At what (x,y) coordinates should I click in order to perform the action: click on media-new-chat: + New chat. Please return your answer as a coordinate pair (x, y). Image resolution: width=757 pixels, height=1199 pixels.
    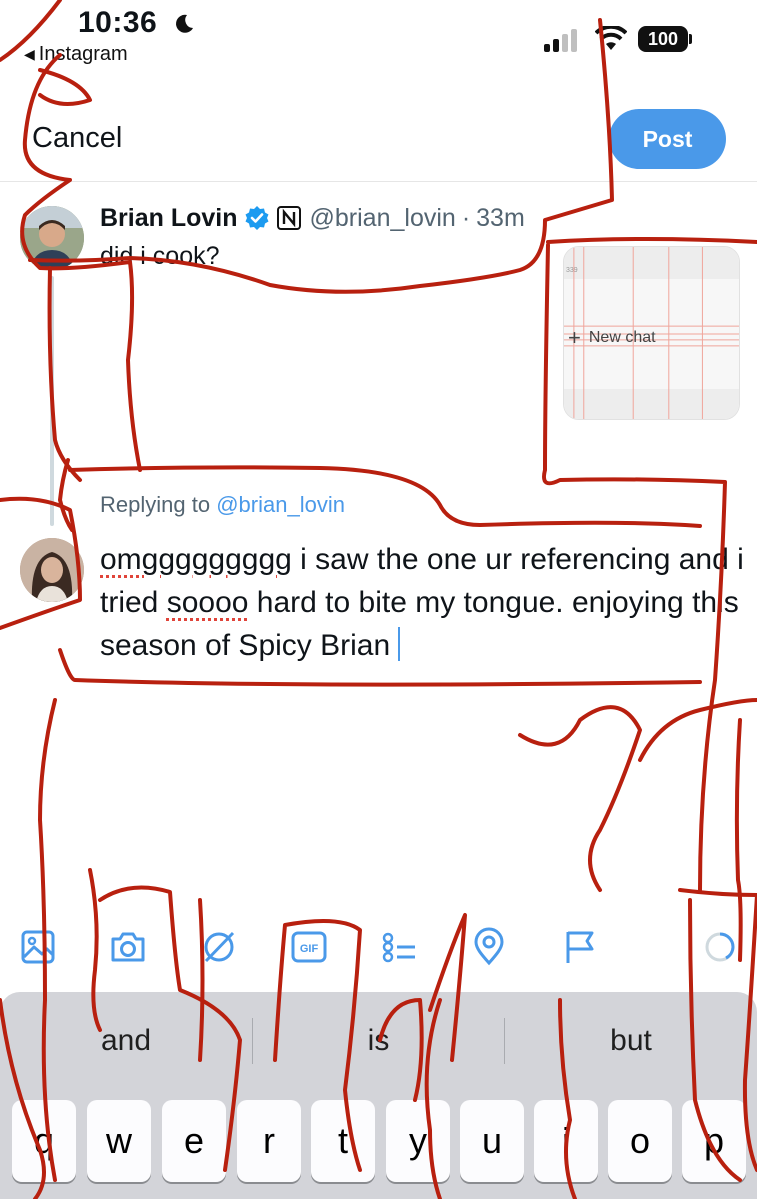
    Looking at the image, I should click on (612, 338).